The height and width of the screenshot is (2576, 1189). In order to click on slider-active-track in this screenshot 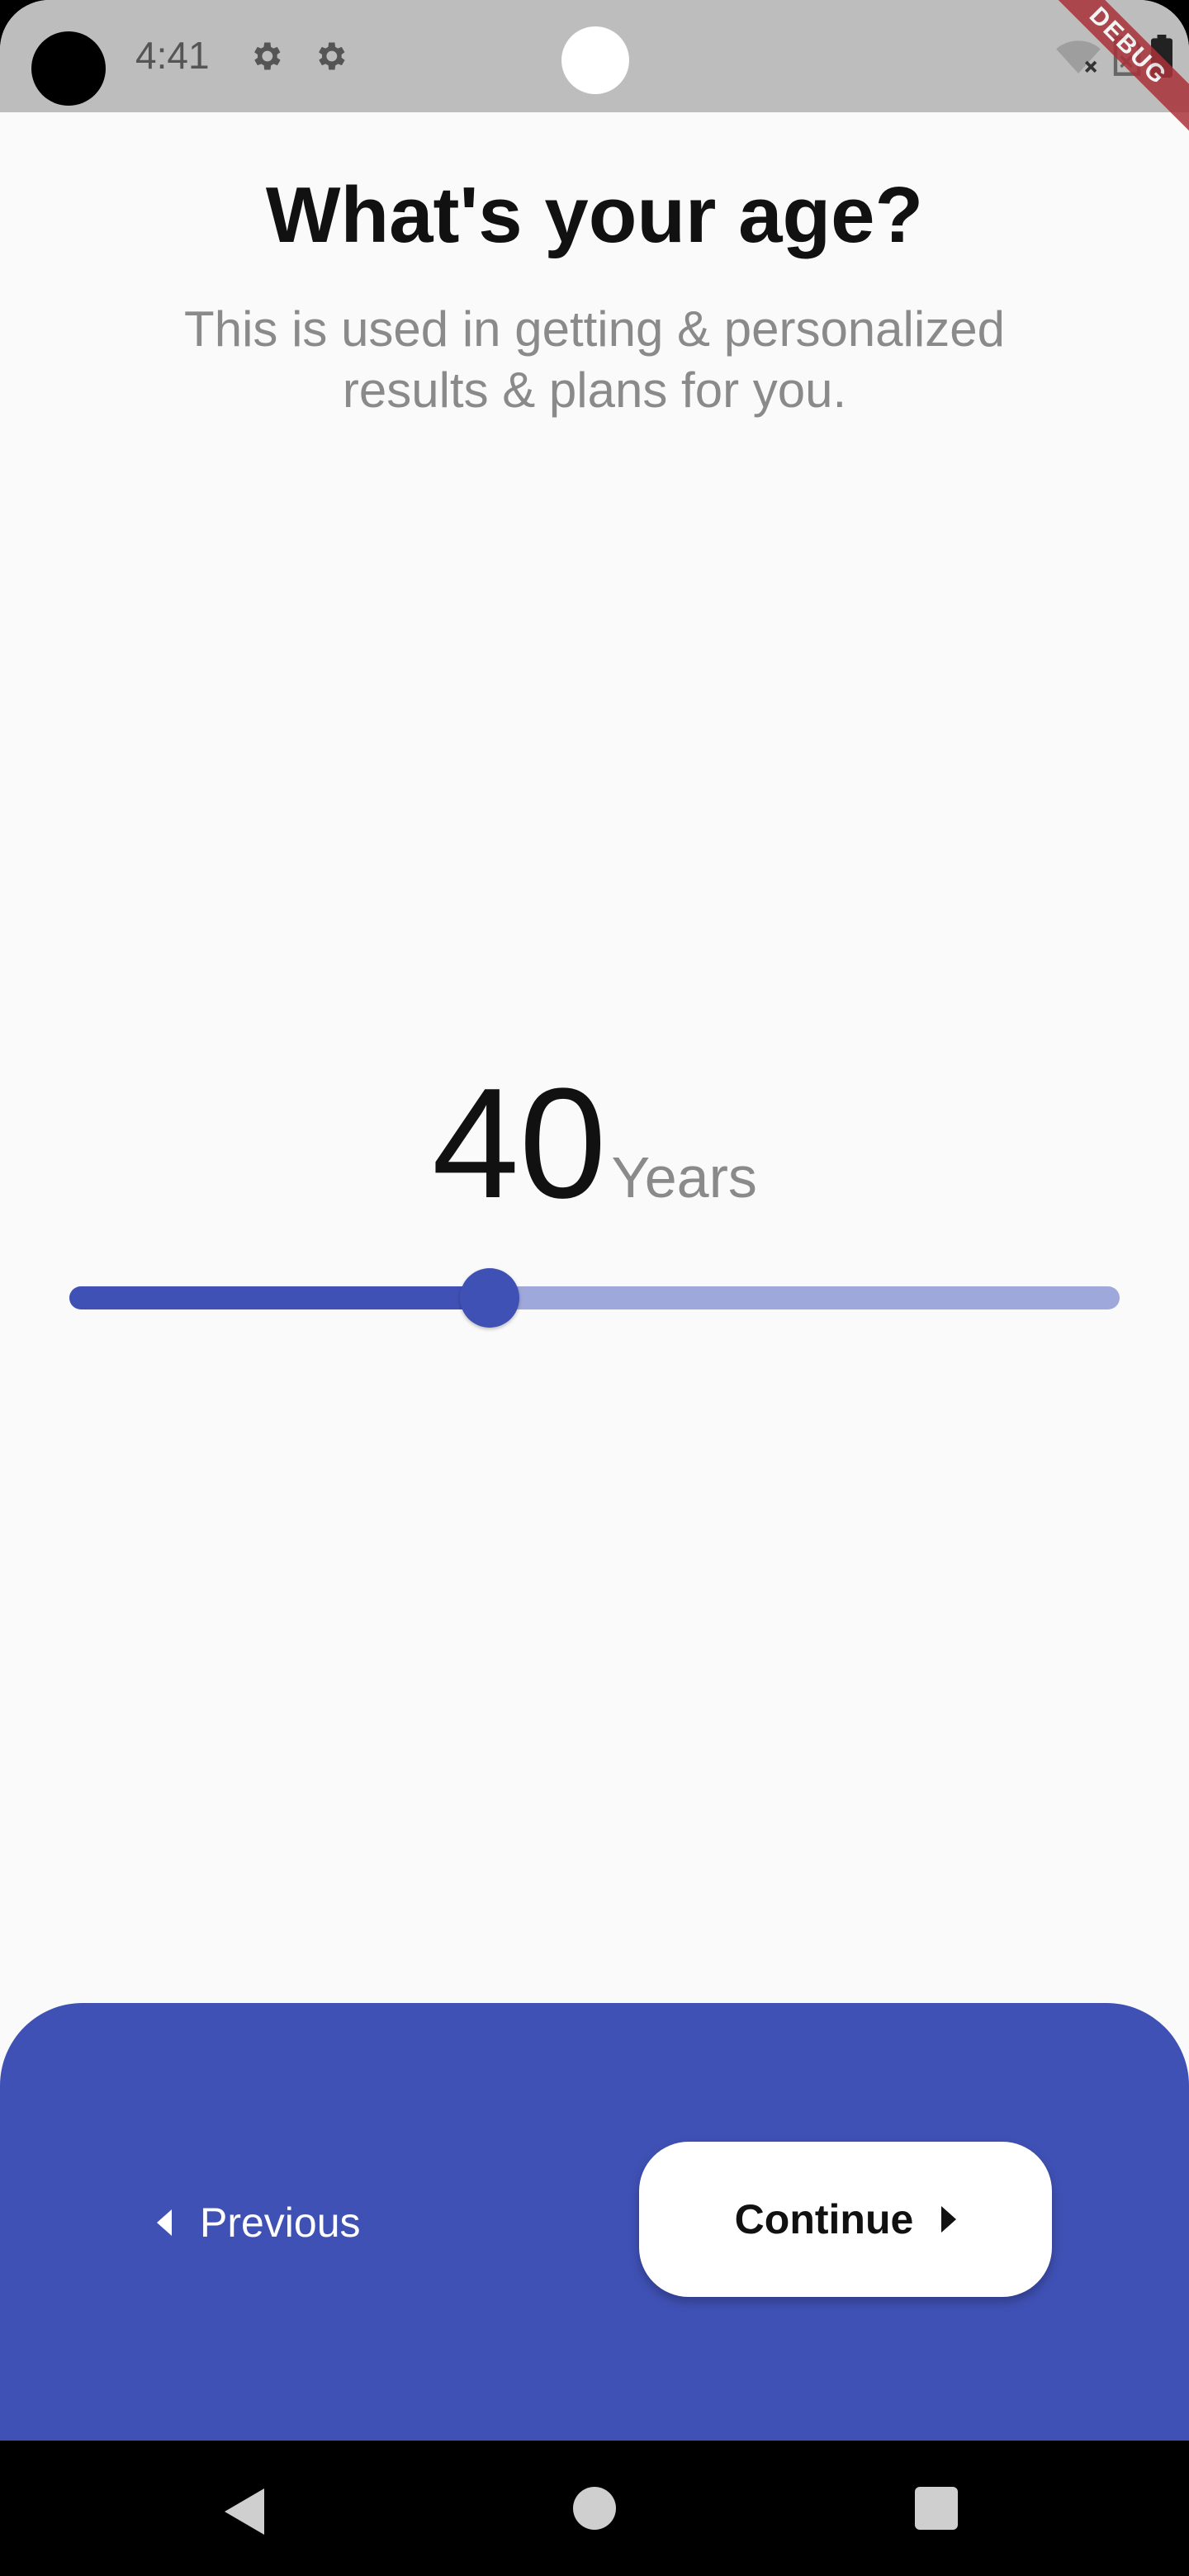, I will do `click(279, 1297)`.